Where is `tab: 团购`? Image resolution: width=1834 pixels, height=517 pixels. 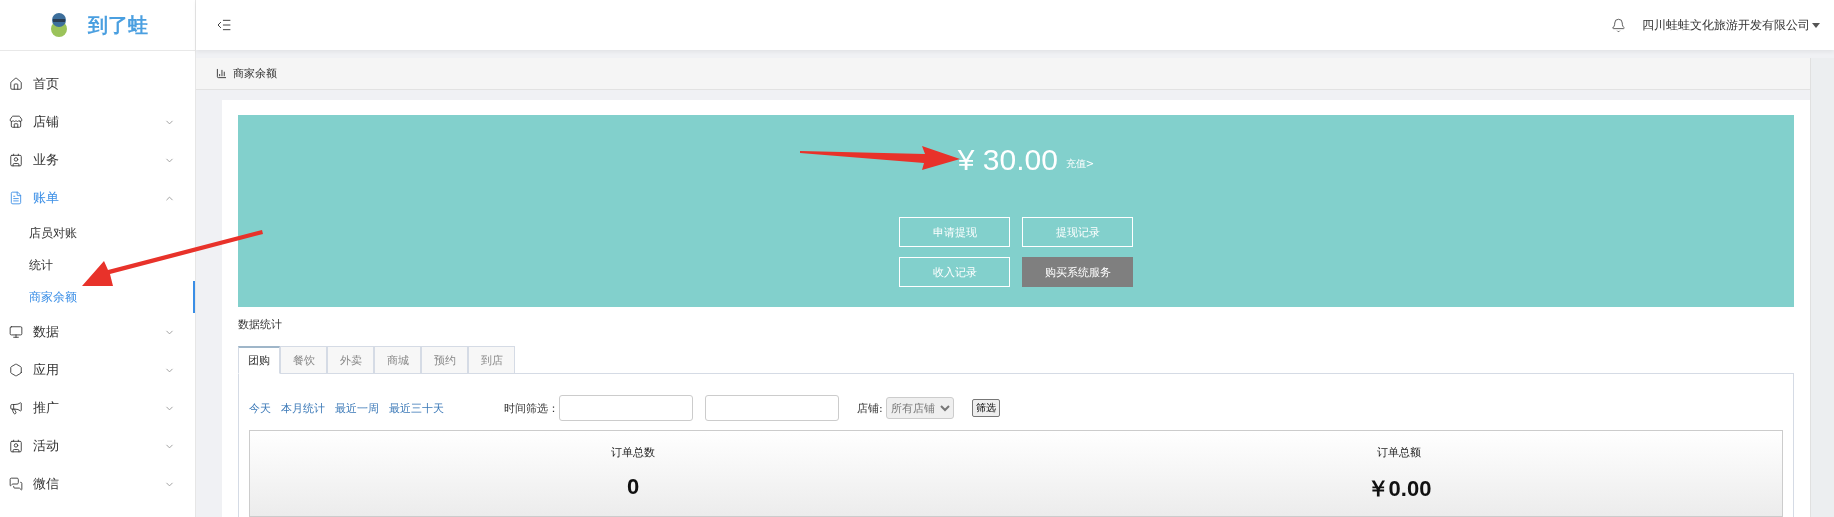
tab: 团购 is located at coordinates (259, 360).